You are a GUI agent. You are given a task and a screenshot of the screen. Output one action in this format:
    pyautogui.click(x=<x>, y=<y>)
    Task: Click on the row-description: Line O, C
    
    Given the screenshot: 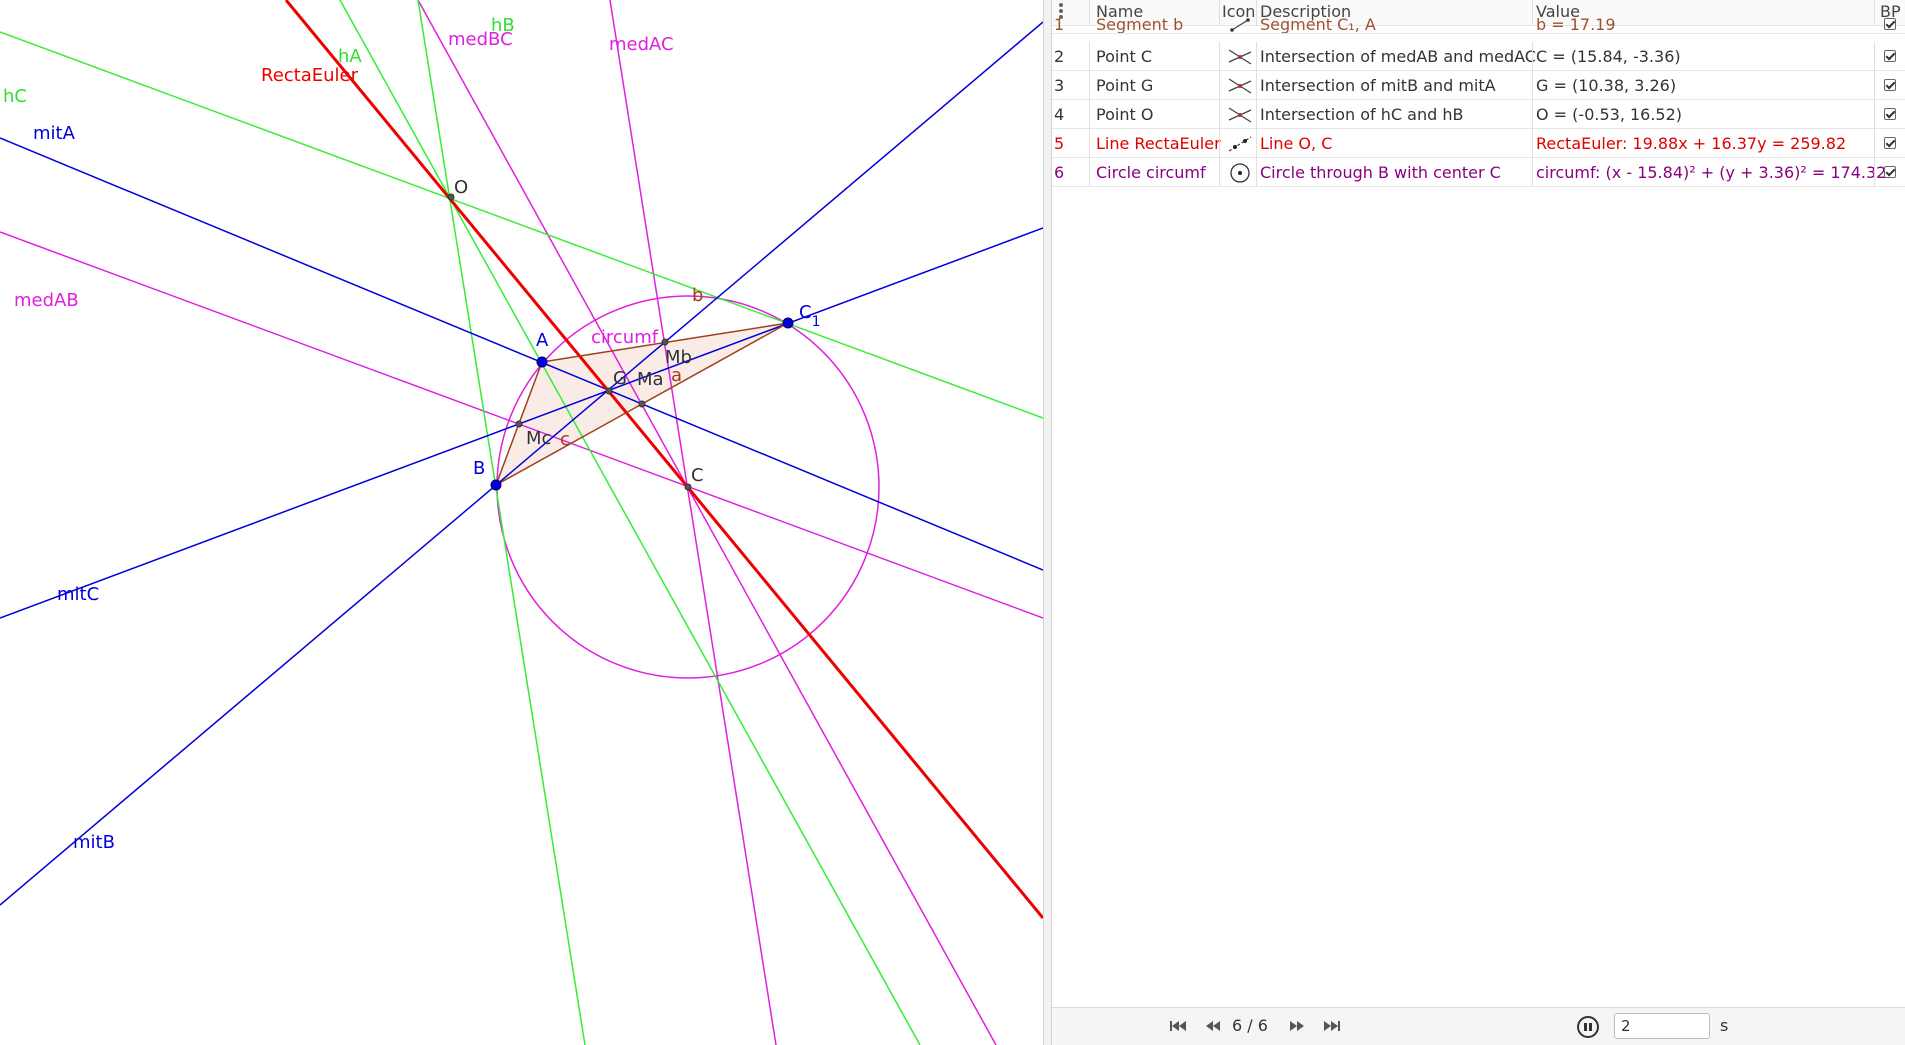 What is the action you would take?
    pyautogui.click(x=1296, y=143)
    